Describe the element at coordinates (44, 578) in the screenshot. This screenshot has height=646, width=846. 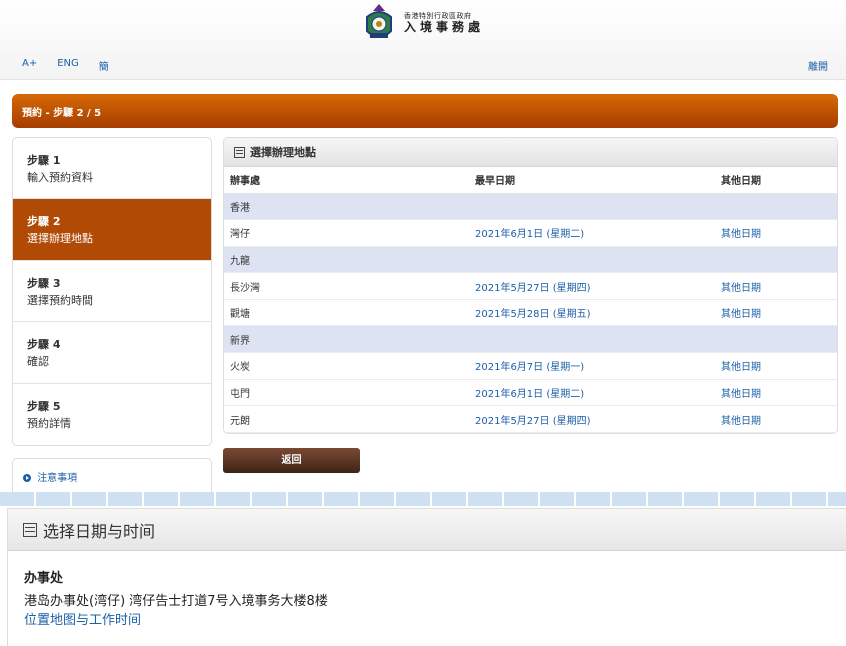
I see `office-label: 办事处` at that location.